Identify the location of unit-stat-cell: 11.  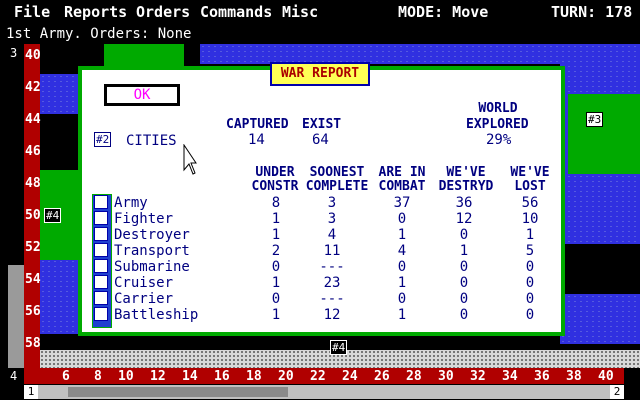
(332, 251).